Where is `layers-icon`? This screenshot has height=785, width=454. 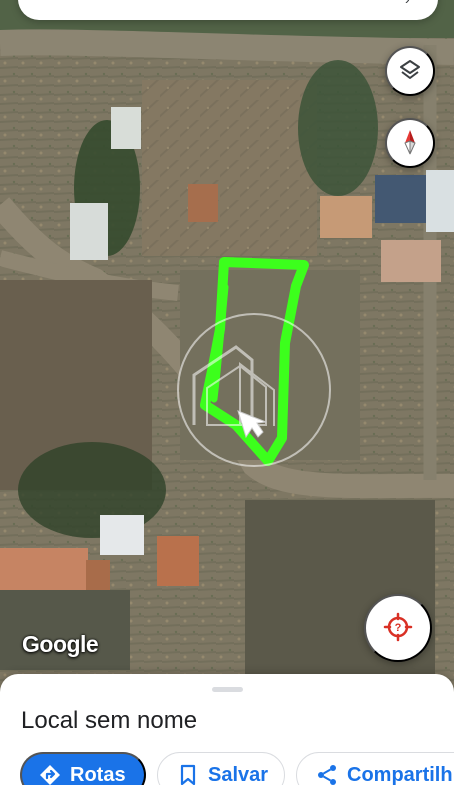
layers-icon is located at coordinates (410, 71).